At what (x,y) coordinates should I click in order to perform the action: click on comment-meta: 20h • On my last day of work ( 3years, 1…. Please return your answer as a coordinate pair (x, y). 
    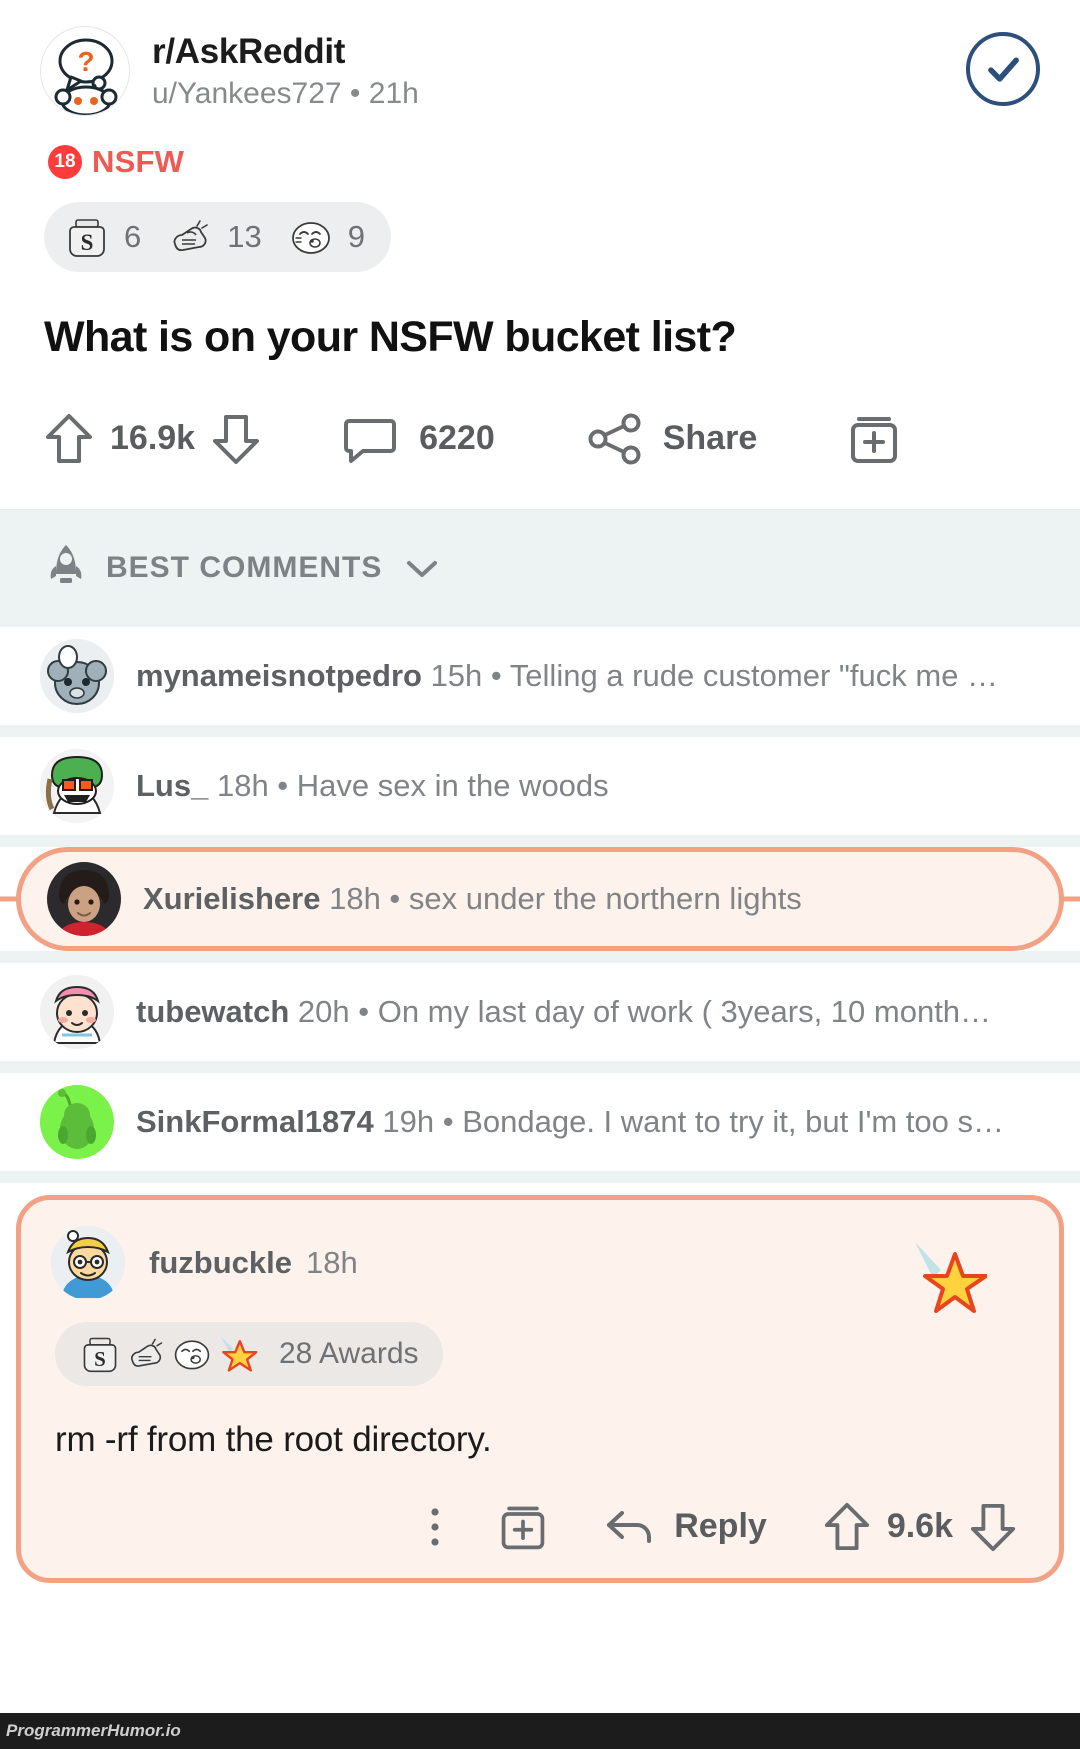
    Looking at the image, I should click on (640, 1012).